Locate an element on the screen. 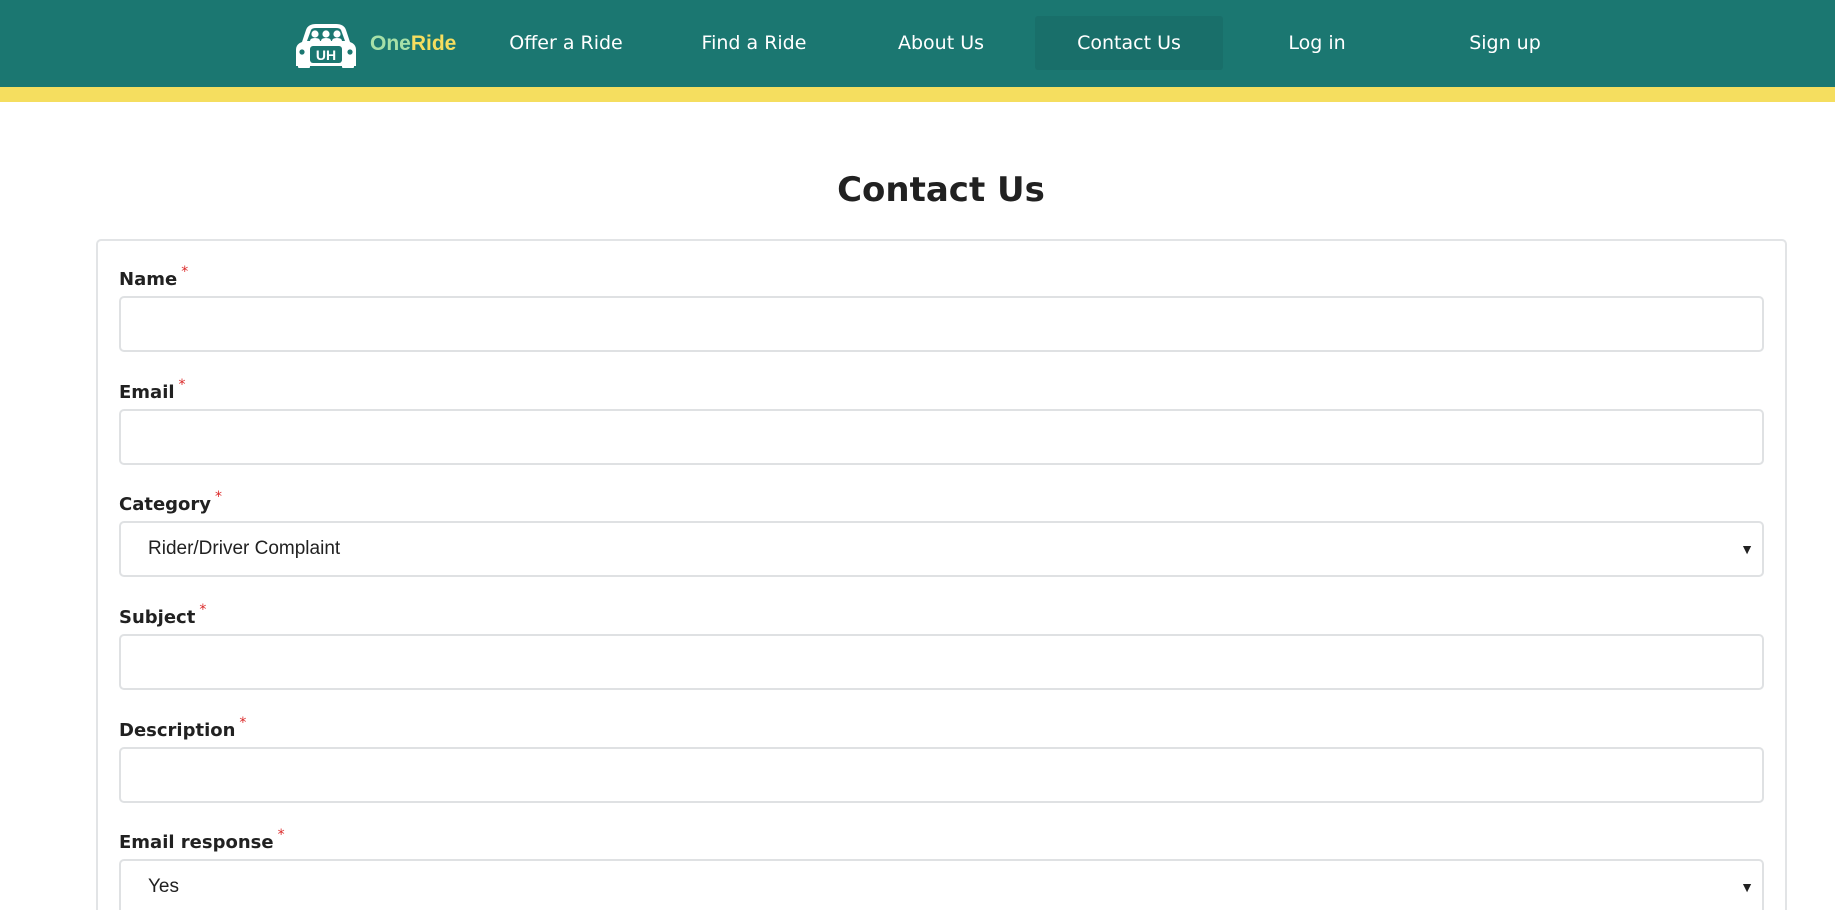 The image size is (1835, 910). car-logo-icon: UH is located at coordinates (326, 46).